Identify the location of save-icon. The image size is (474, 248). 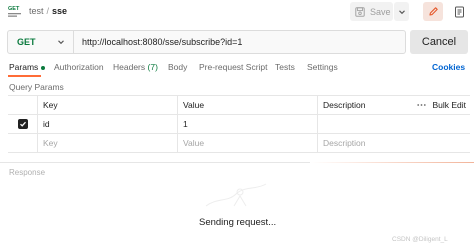
(360, 11).